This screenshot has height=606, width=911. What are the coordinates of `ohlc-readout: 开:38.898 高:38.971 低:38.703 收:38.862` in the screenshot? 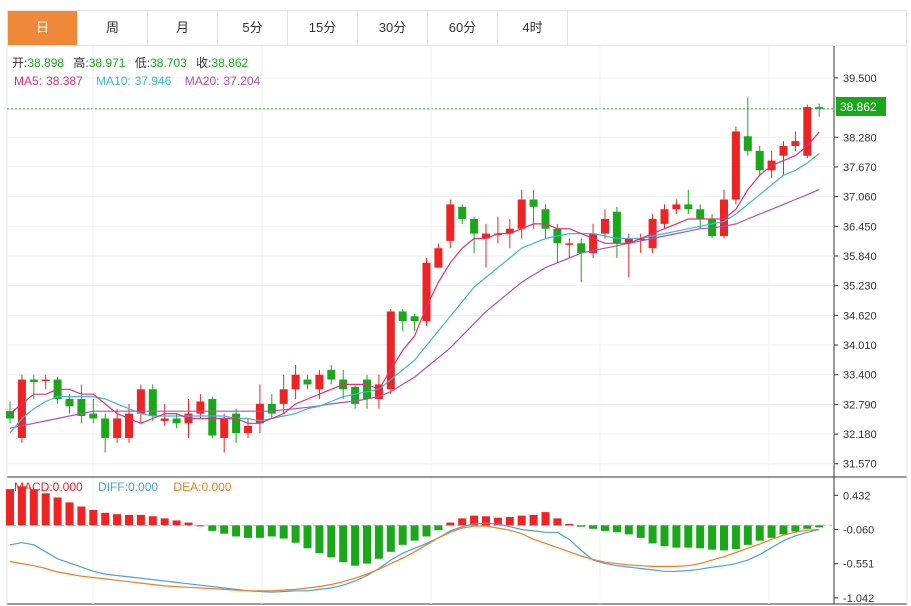 It's located at (130, 62).